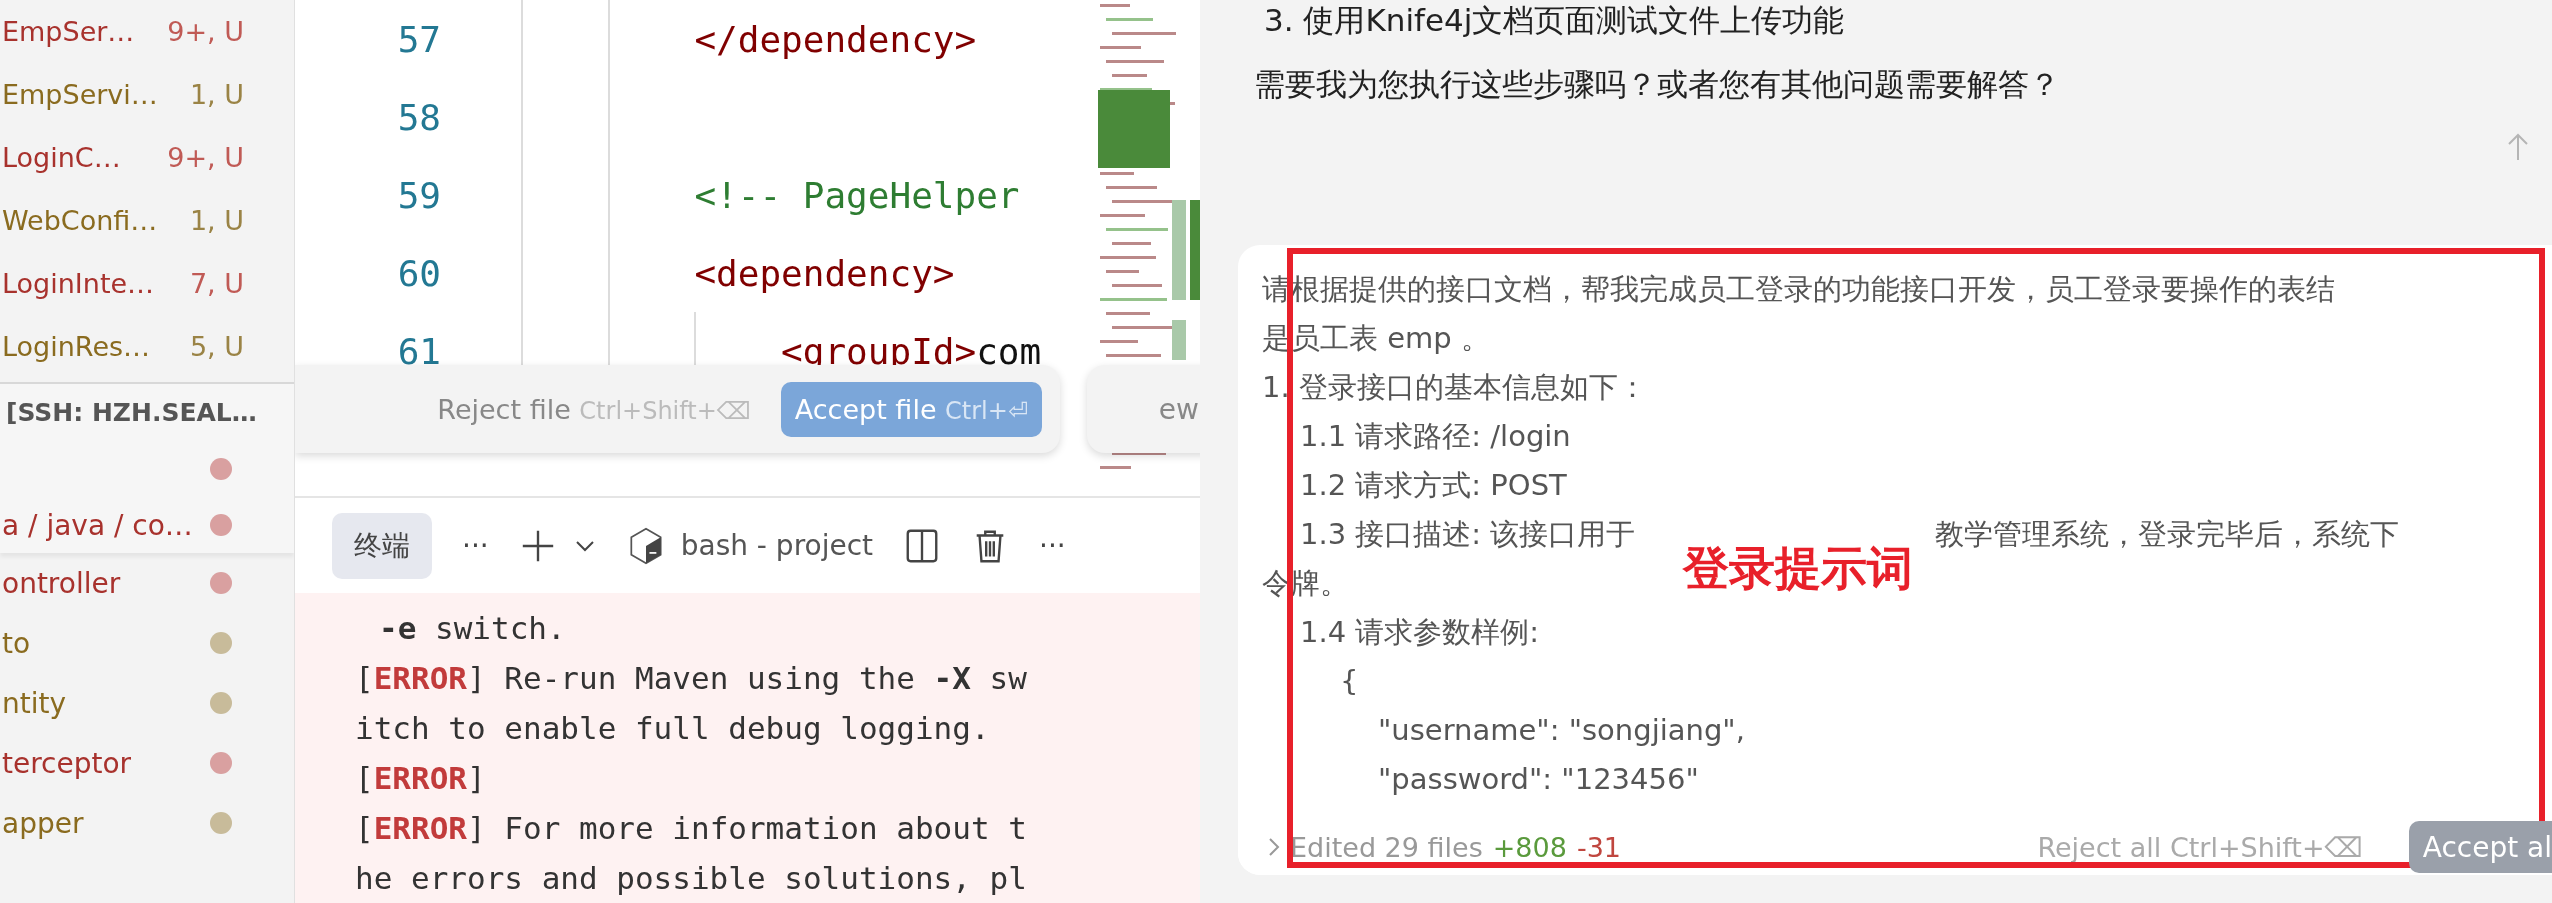 The height and width of the screenshot is (903, 2552). What do you see at coordinates (1305, 583) in the screenshot?
I see `prompt-text: 令牌。` at bounding box center [1305, 583].